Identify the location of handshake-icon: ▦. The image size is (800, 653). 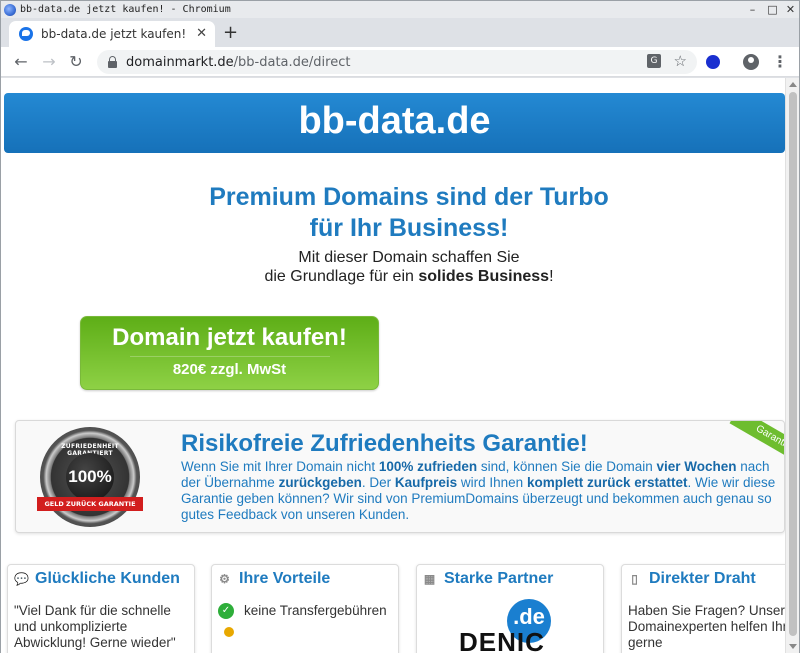
(429, 578).